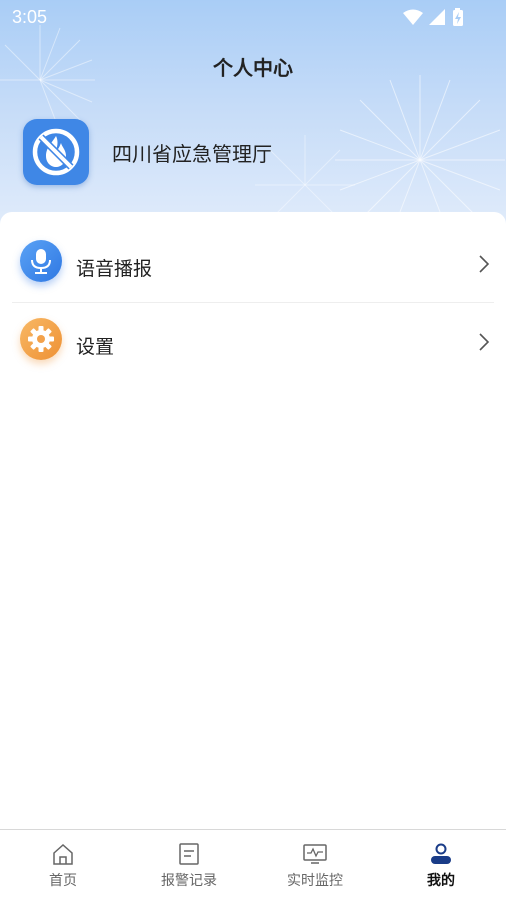  What do you see at coordinates (441, 865) in the screenshot?
I see `tab-mine: 我的` at bounding box center [441, 865].